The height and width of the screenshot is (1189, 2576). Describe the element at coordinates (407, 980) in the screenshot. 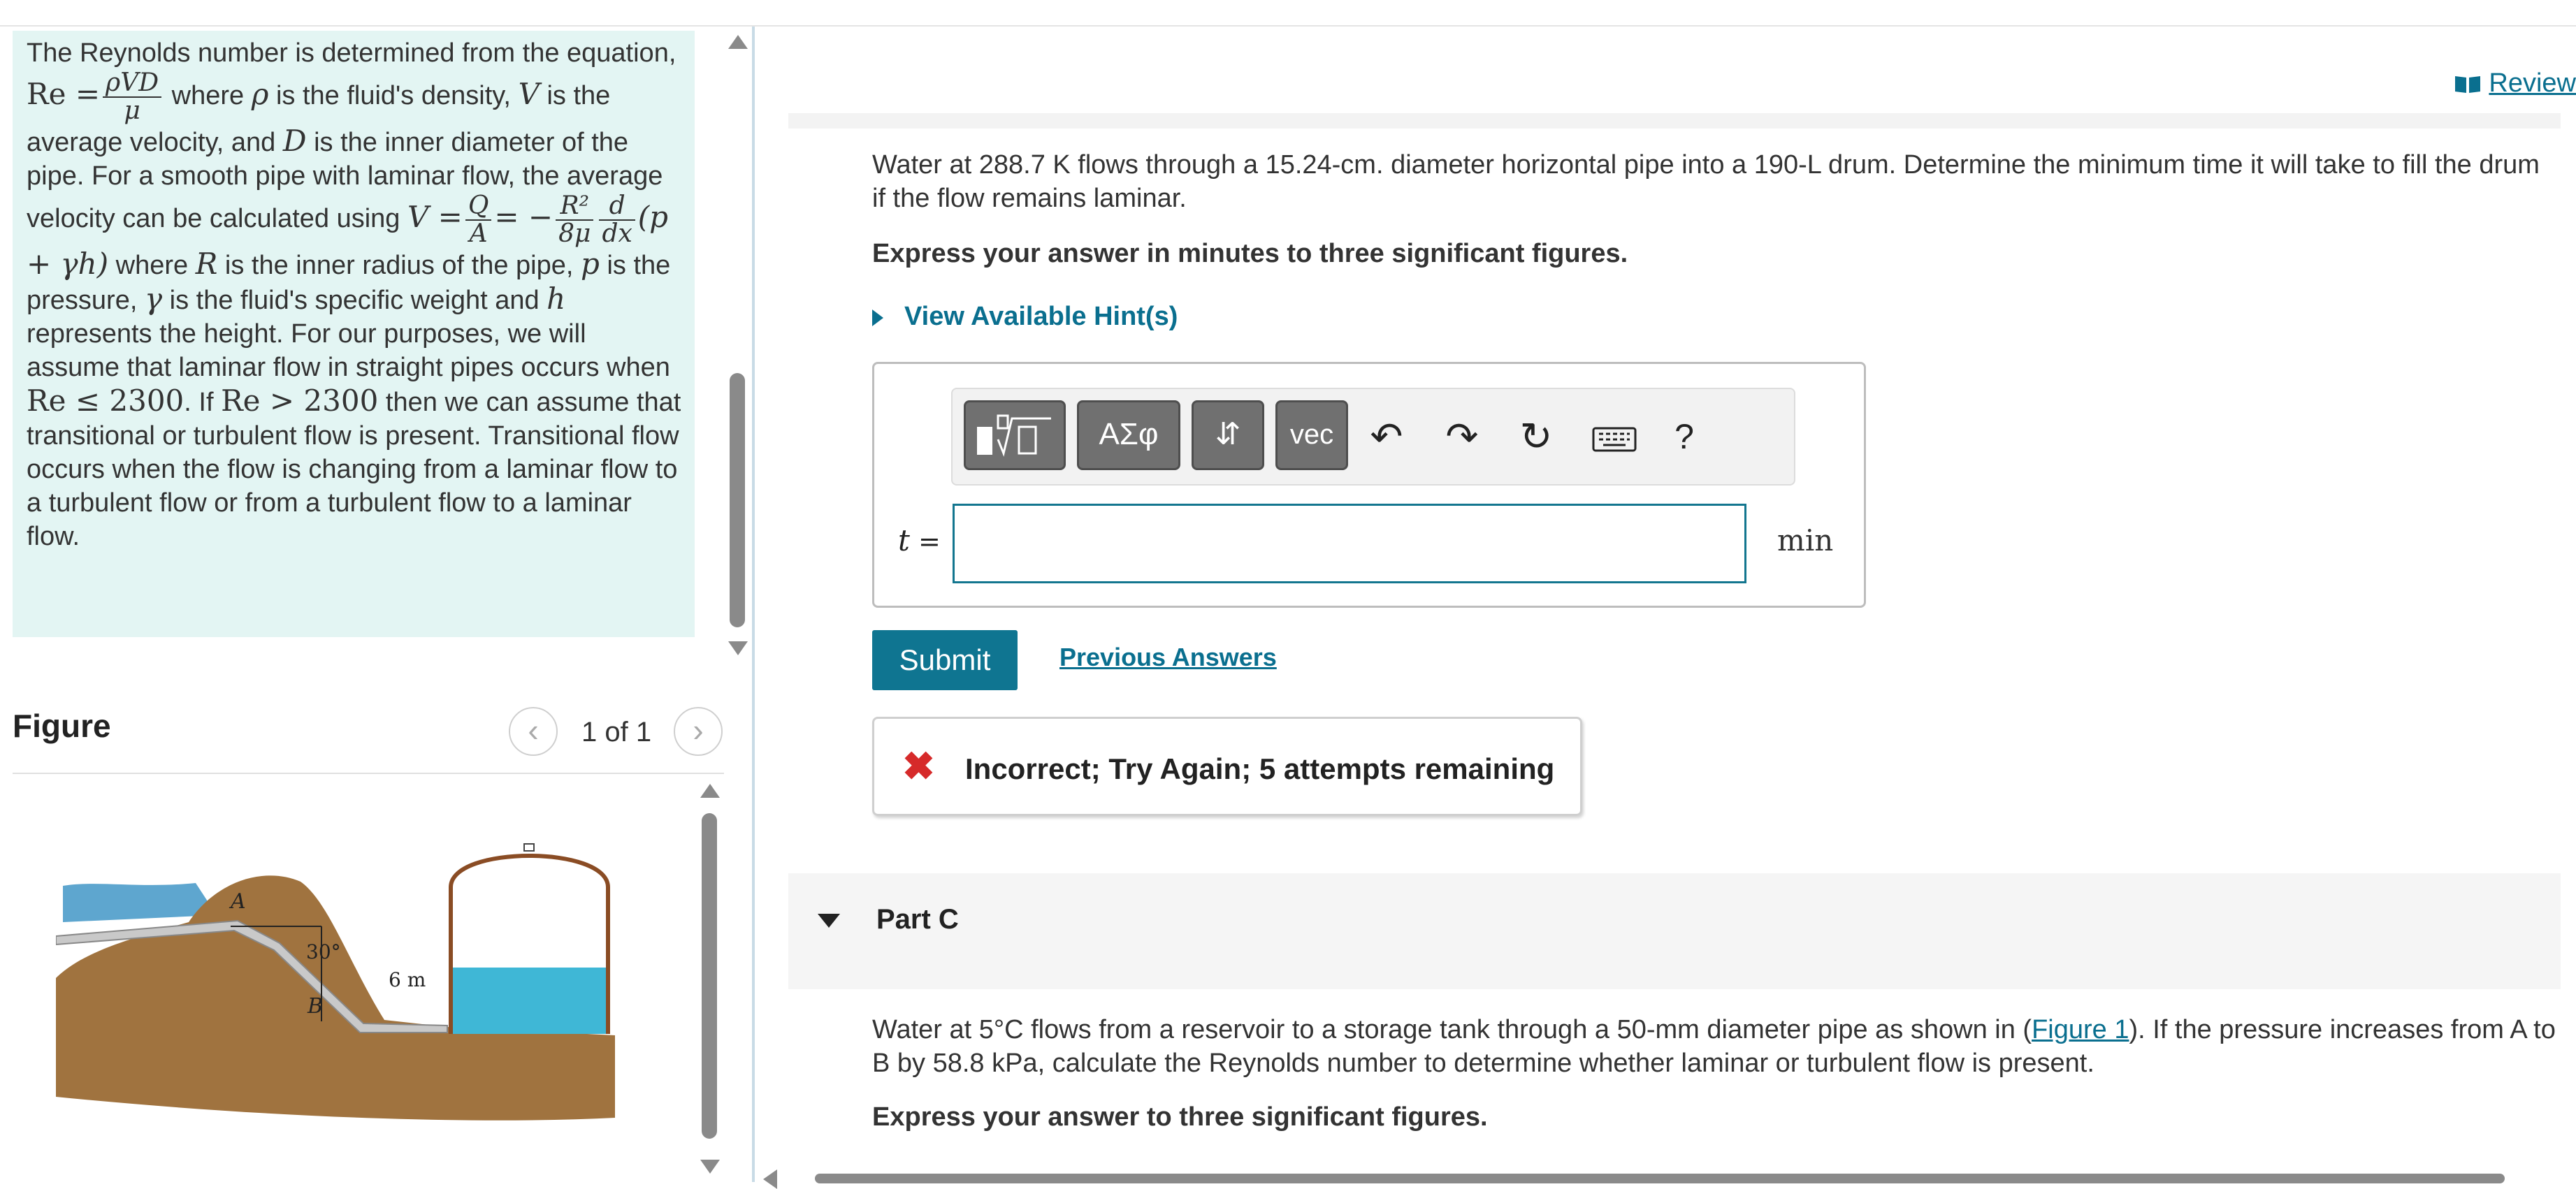

I see `figure-height-label: 6 m` at that location.